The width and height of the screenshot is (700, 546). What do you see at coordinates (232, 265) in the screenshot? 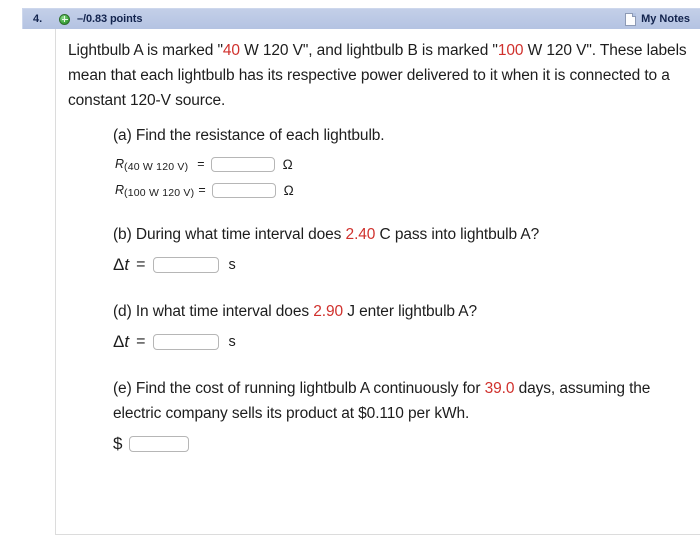
I see `unit-seconds-b: s` at bounding box center [232, 265].